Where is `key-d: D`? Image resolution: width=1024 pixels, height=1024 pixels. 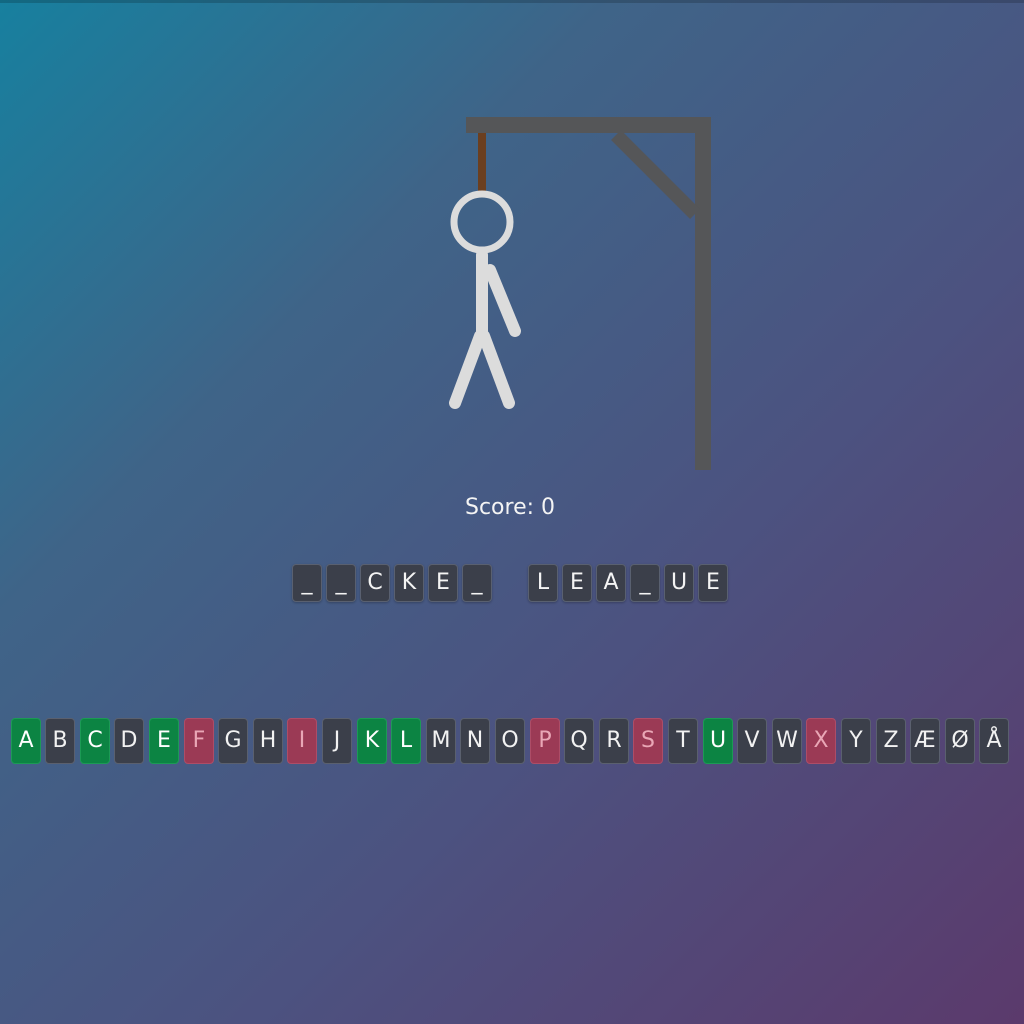
key-d: D is located at coordinates (129, 741).